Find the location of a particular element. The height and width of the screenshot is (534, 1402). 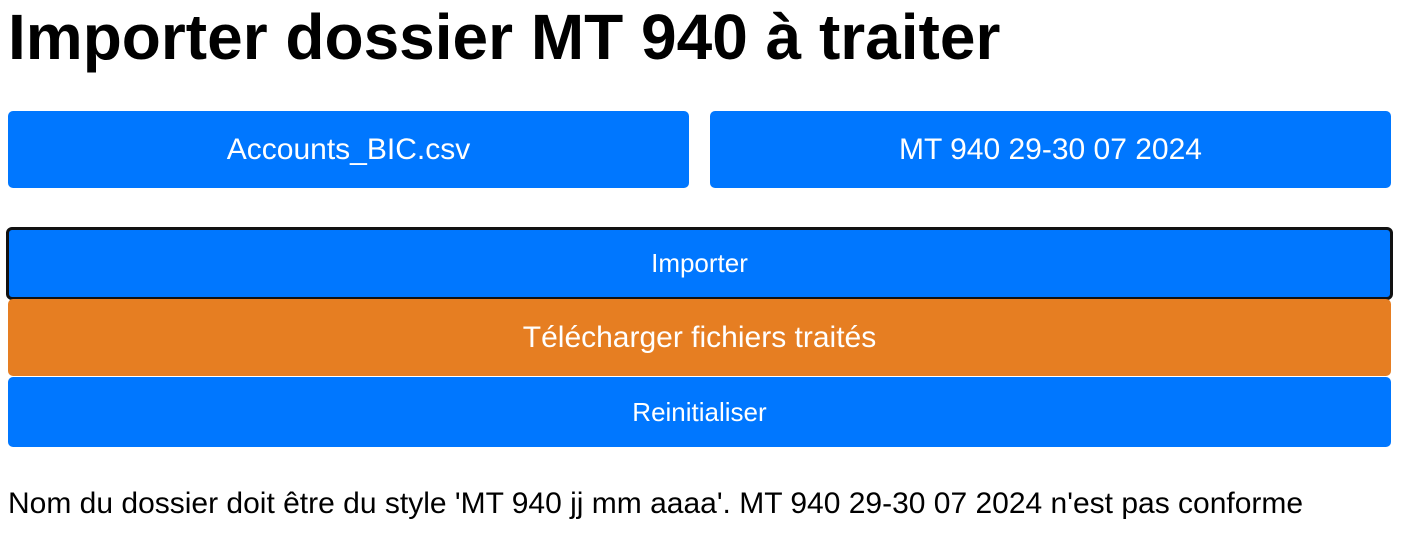

accounts-file-label: Accounts_BIC.csv is located at coordinates (348, 149).